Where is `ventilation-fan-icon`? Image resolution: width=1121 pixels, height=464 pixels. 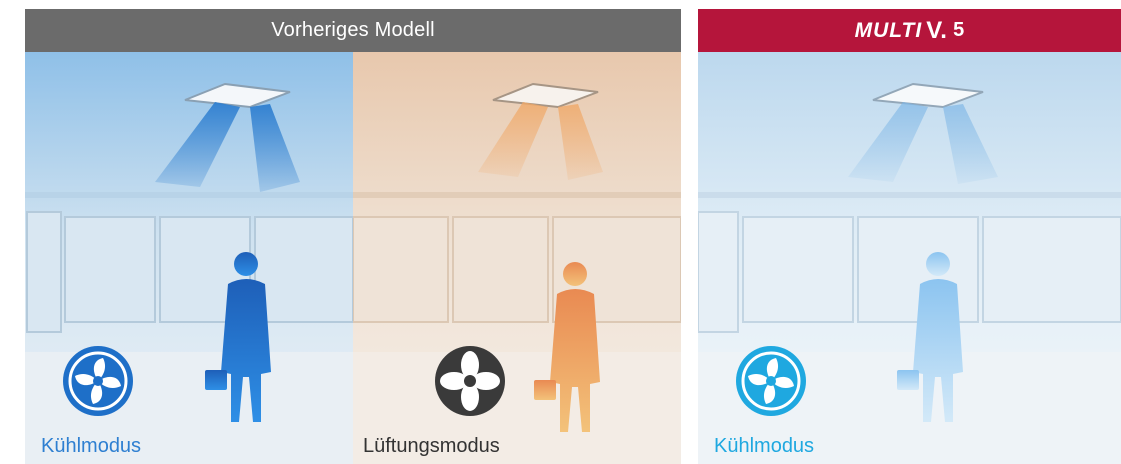 ventilation-fan-icon is located at coordinates (470, 381).